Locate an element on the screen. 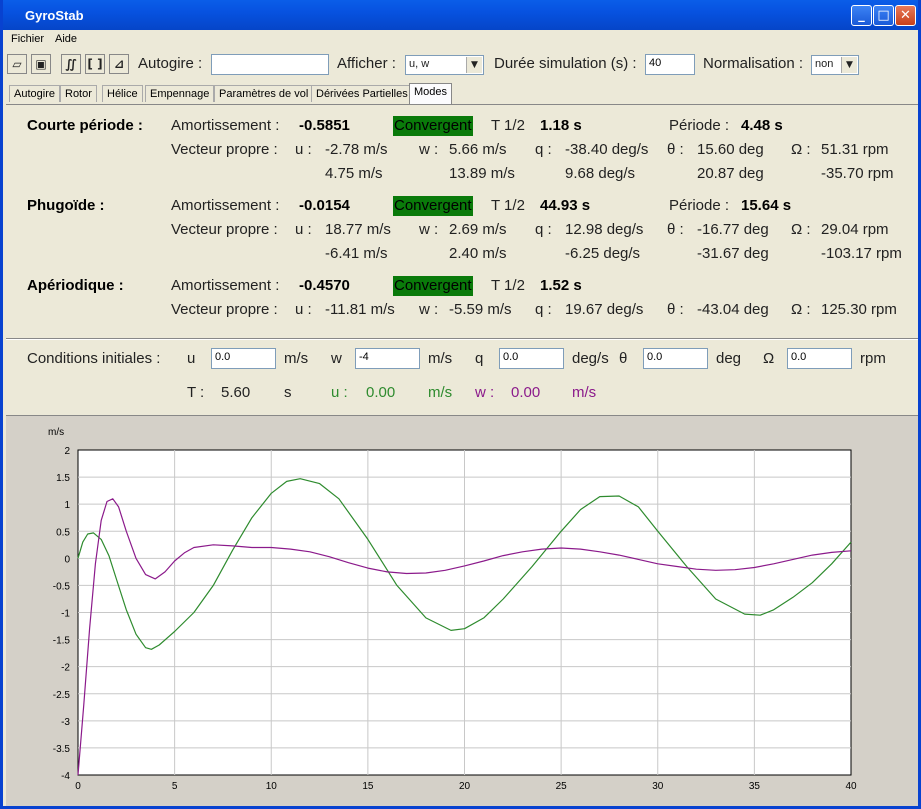 Image resolution: width=921 pixels, height=809 pixels. periode-value: 4.48 s is located at coordinates (762, 125).